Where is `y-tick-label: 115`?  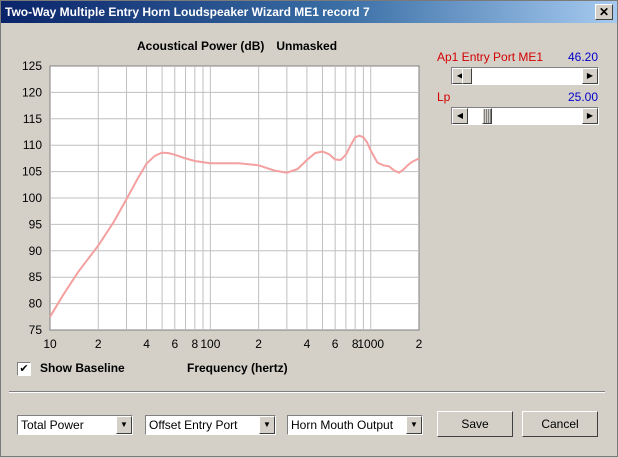 y-tick-label: 115 is located at coordinates (32, 119).